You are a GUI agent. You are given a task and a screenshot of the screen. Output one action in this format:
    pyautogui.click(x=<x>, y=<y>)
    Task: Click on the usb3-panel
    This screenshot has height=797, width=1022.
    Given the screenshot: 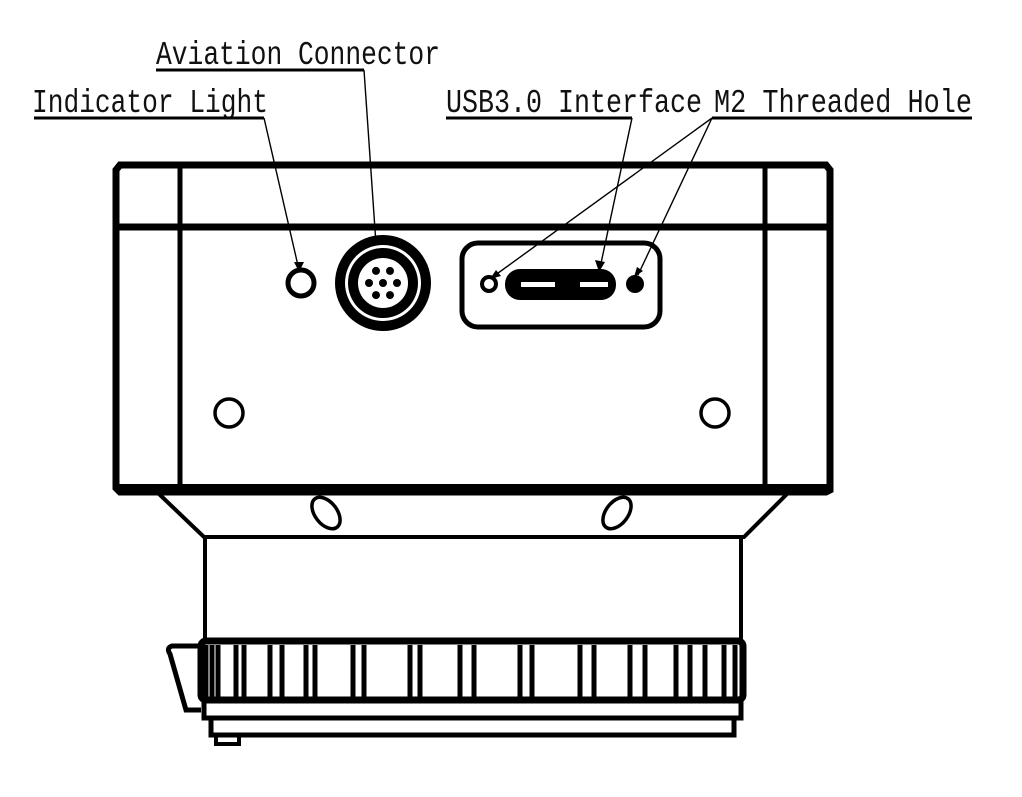 What is the action you would take?
    pyautogui.click(x=561, y=285)
    